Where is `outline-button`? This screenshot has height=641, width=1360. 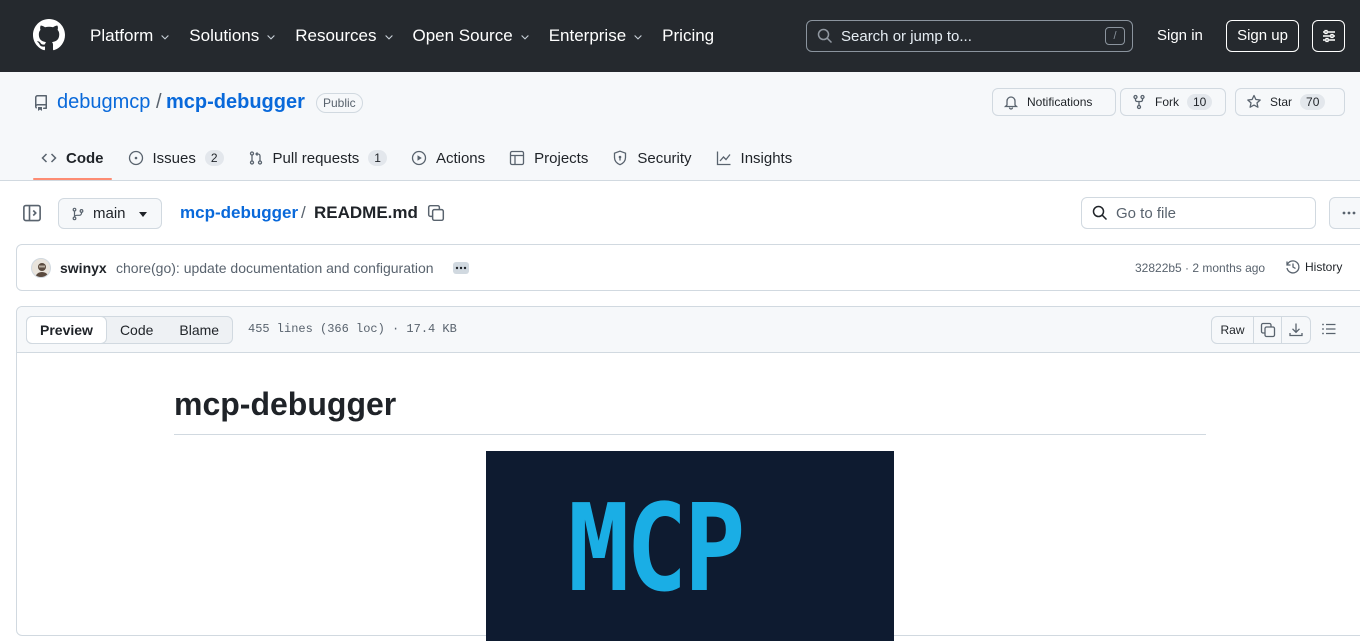 outline-button is located at coordinates (1329, 329).